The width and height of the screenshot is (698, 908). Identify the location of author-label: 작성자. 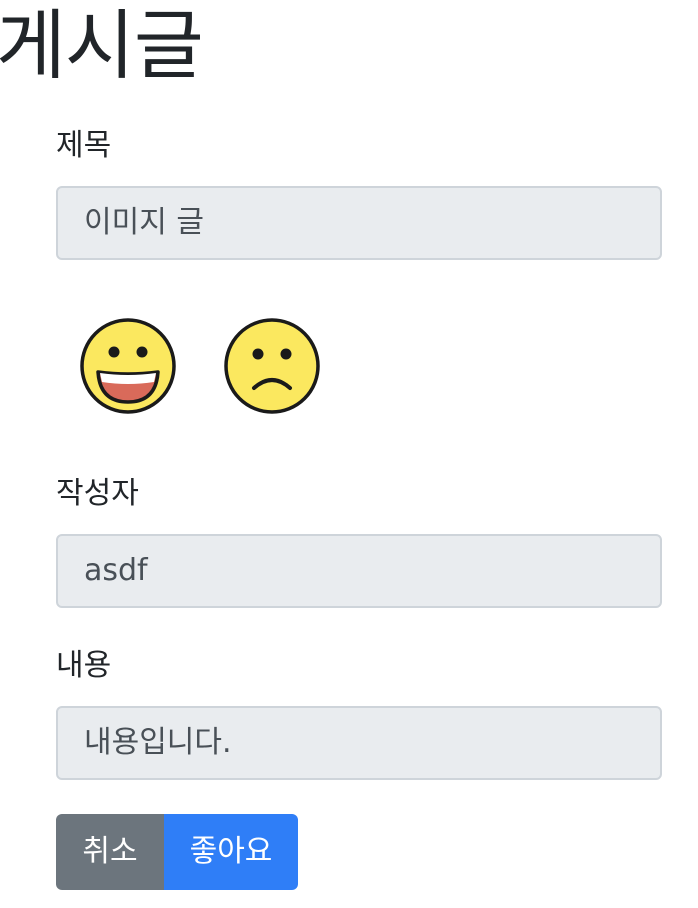
(97, 493).